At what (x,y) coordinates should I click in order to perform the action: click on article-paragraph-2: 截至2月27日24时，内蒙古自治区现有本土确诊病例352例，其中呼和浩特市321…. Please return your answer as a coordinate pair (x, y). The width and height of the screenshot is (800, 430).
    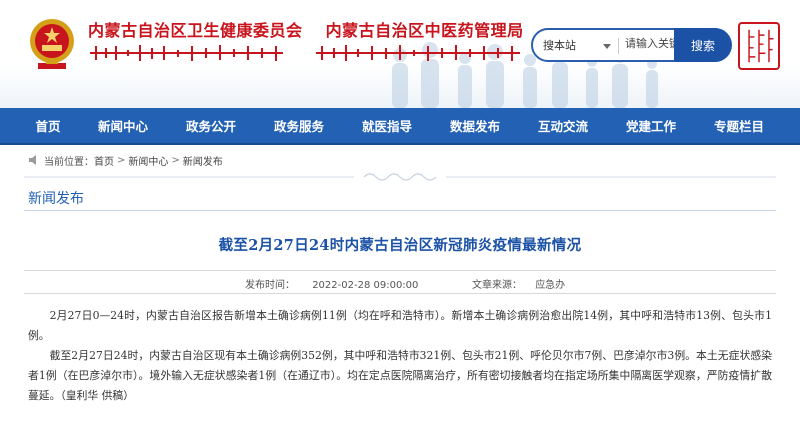
    Looking at the image, I should click on (400, 375).